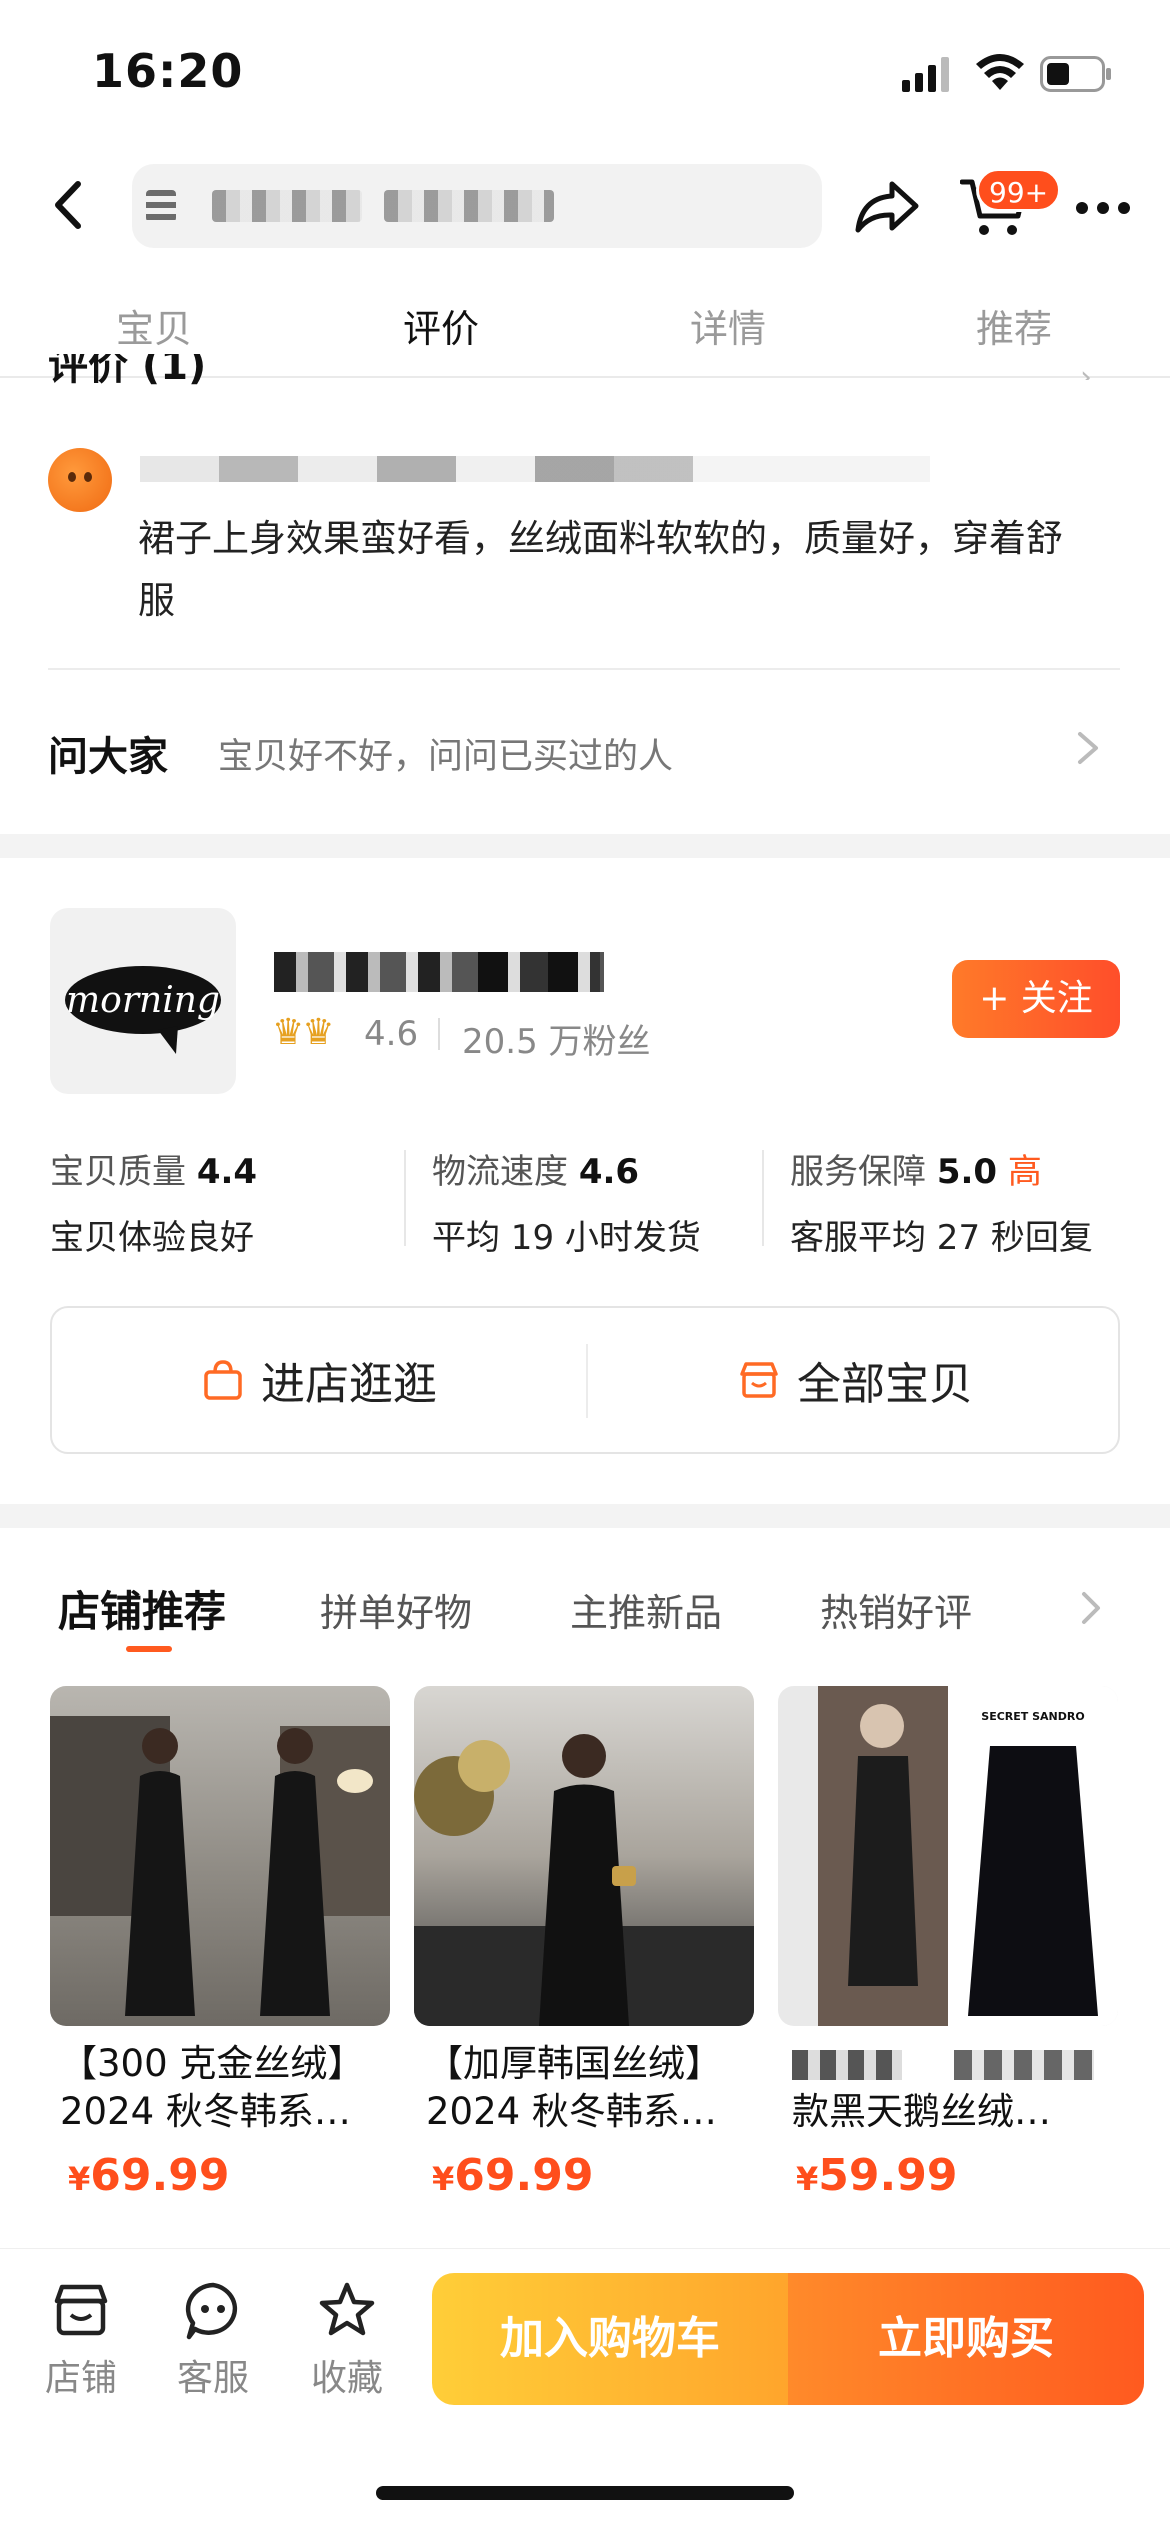  What do you see at coordinates (168, 71) in the screenshot?
I see `status-time: 16:20` at bounding box center [168, 71].